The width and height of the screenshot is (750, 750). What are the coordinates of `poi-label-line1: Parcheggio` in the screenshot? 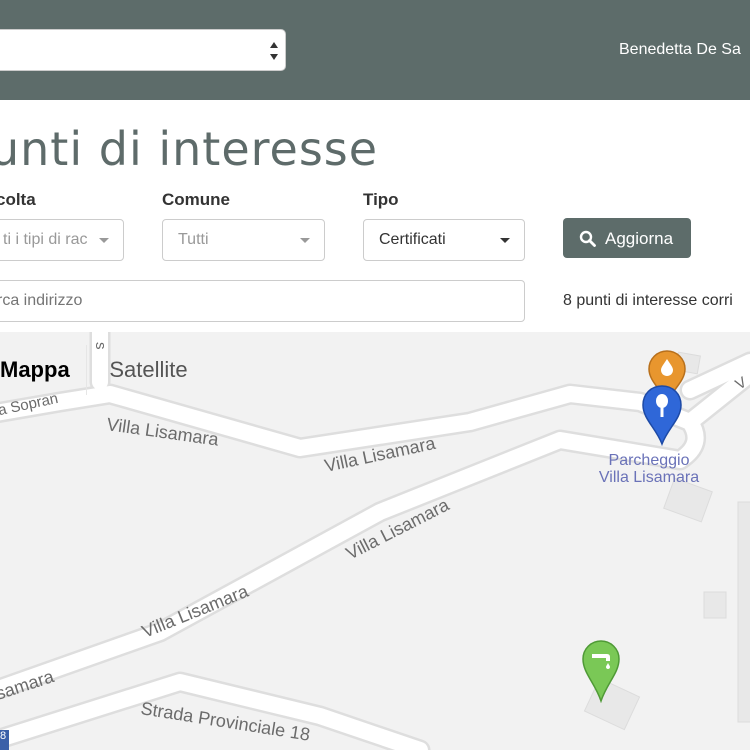 It's located at (649, 460).